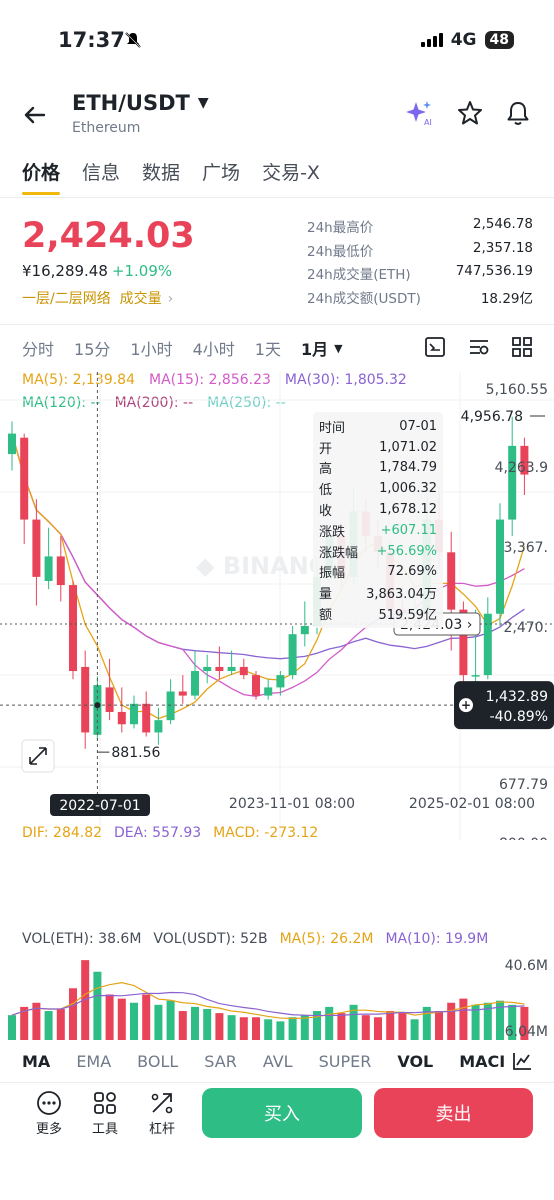 Image resolution: width=554 pixels, height=1200 pixels. Describe the element at coordinates (101, 176) in the screenshot. I see `tab-1: 信息` at that location.